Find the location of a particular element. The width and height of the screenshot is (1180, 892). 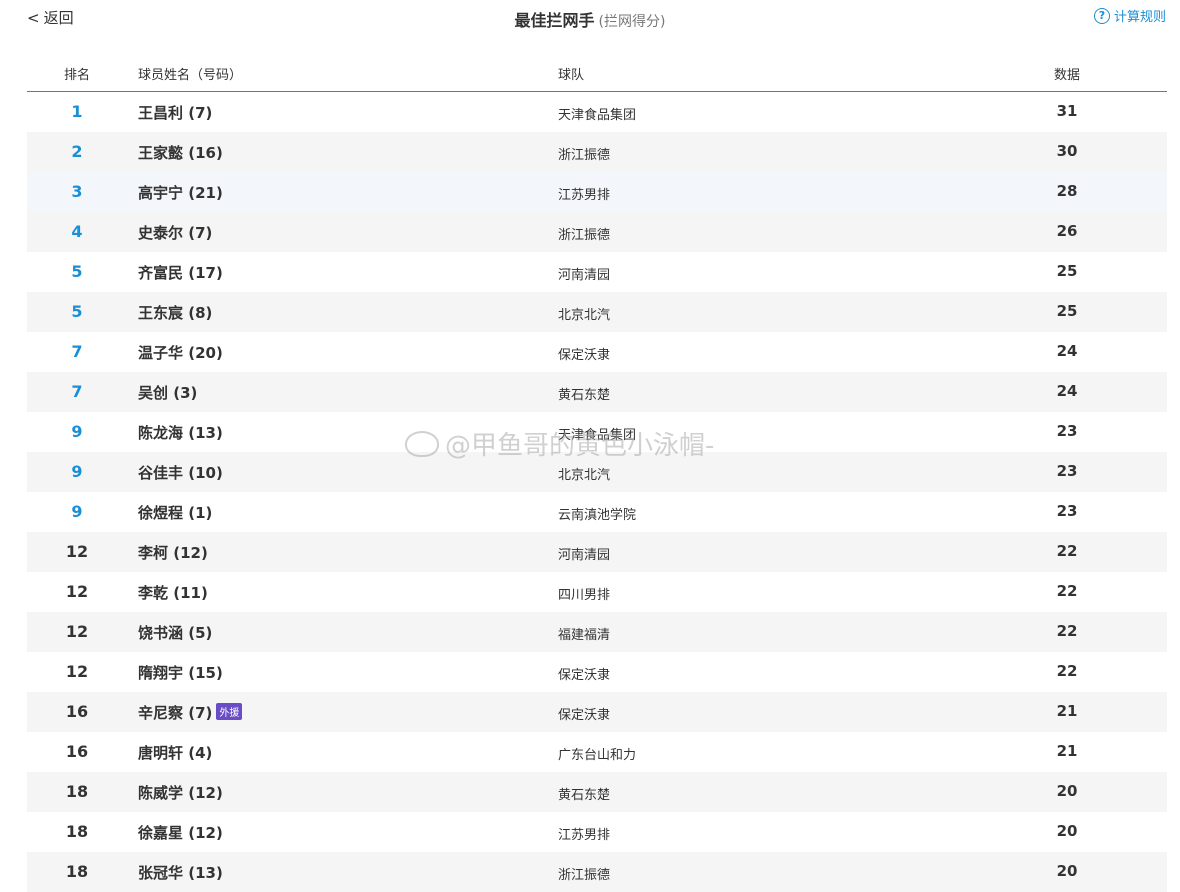

table-row: 7 吴创 (3) 黄石东楚 24 is located at coordinates (597, 392).